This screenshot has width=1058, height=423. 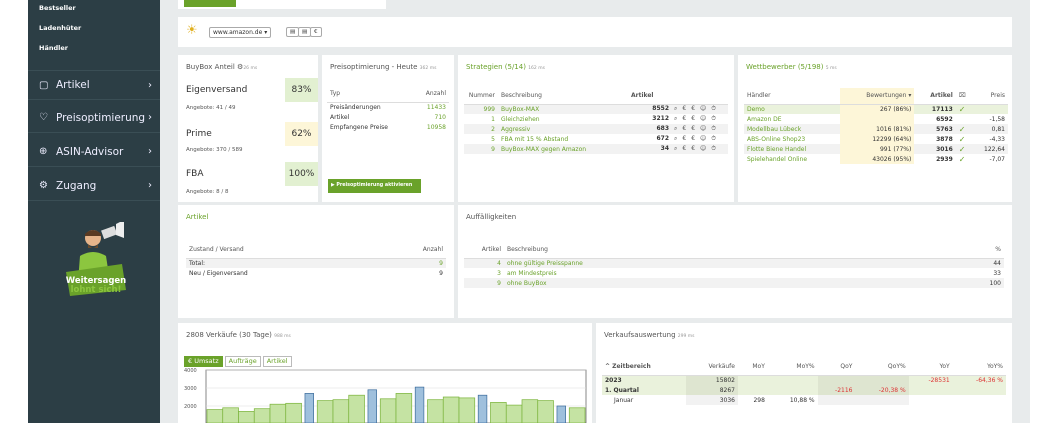 I want to click on column-header: Händler, so click(x=792, y=96).